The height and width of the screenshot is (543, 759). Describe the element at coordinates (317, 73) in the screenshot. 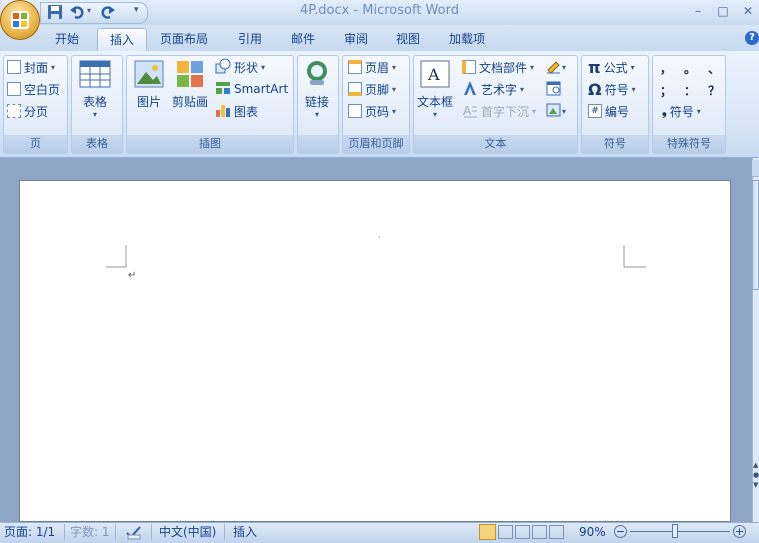

I see `link-icon` at that location.